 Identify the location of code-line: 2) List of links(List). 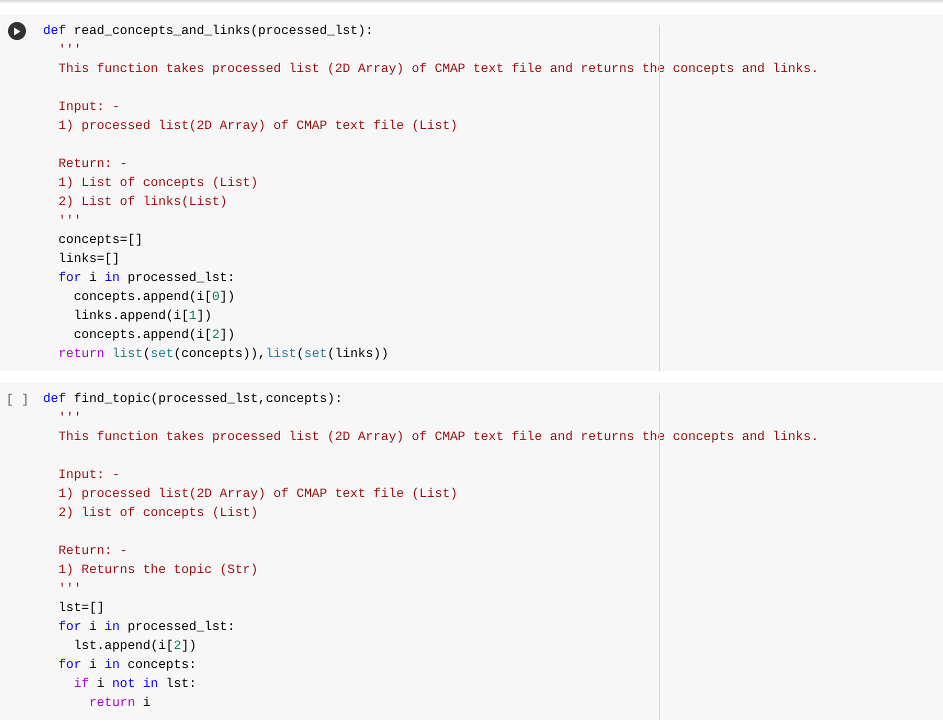
(142, 201).